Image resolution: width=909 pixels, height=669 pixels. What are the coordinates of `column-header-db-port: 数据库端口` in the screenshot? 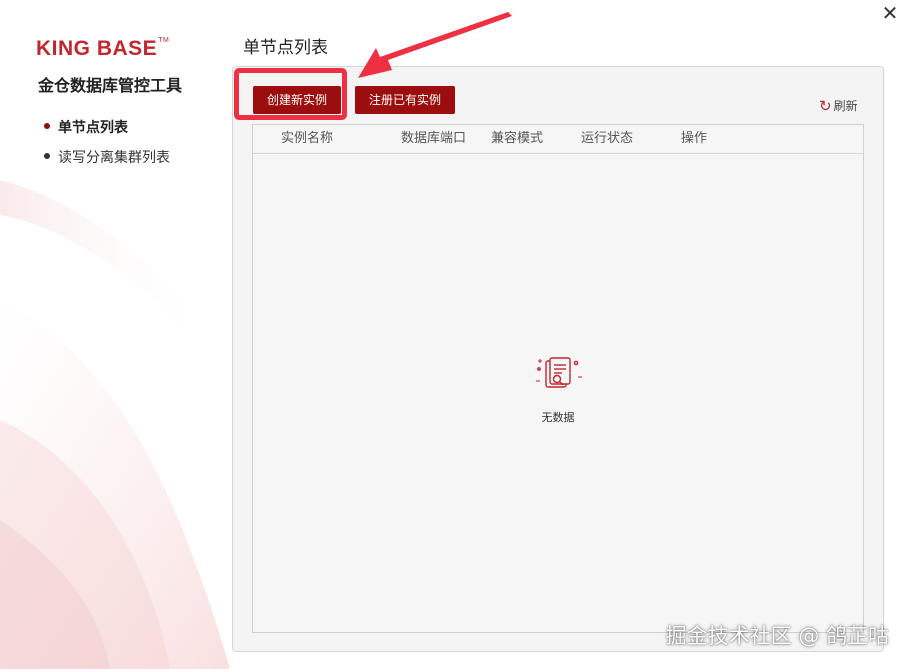 It's located at (433, 139).